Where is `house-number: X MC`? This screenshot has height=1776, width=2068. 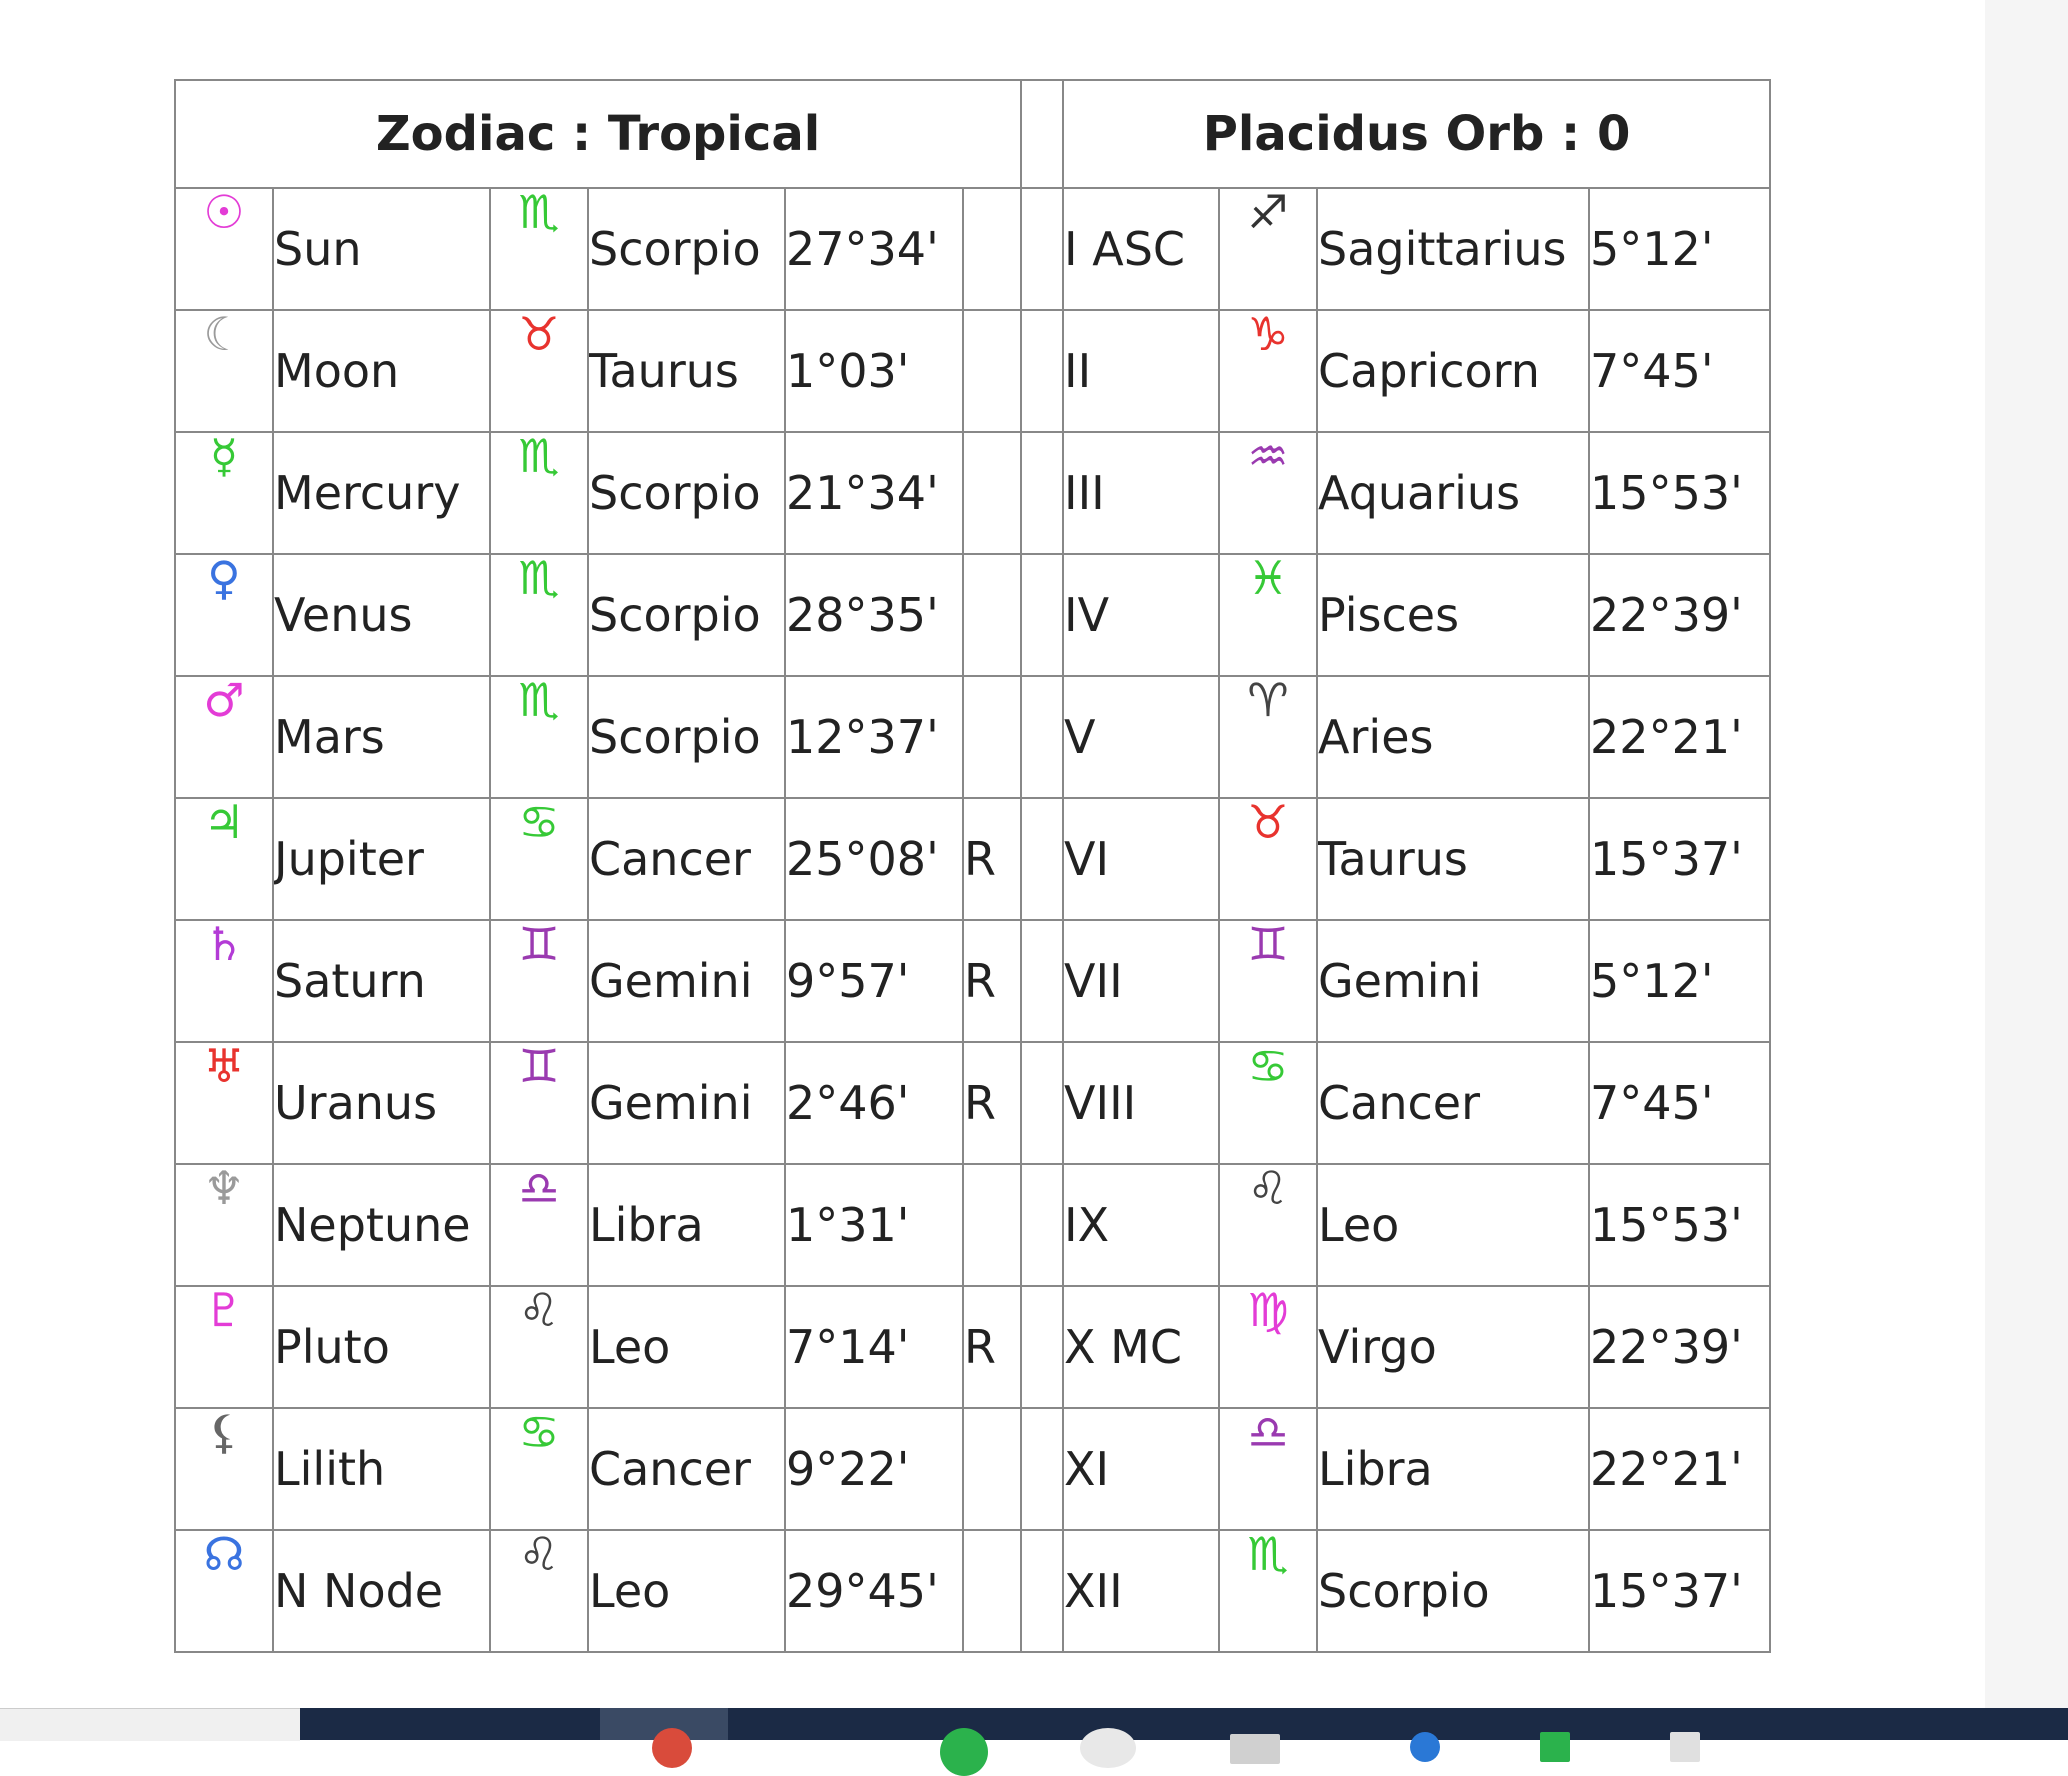
house-number: X MC is located at coordinates (1141, 1347).